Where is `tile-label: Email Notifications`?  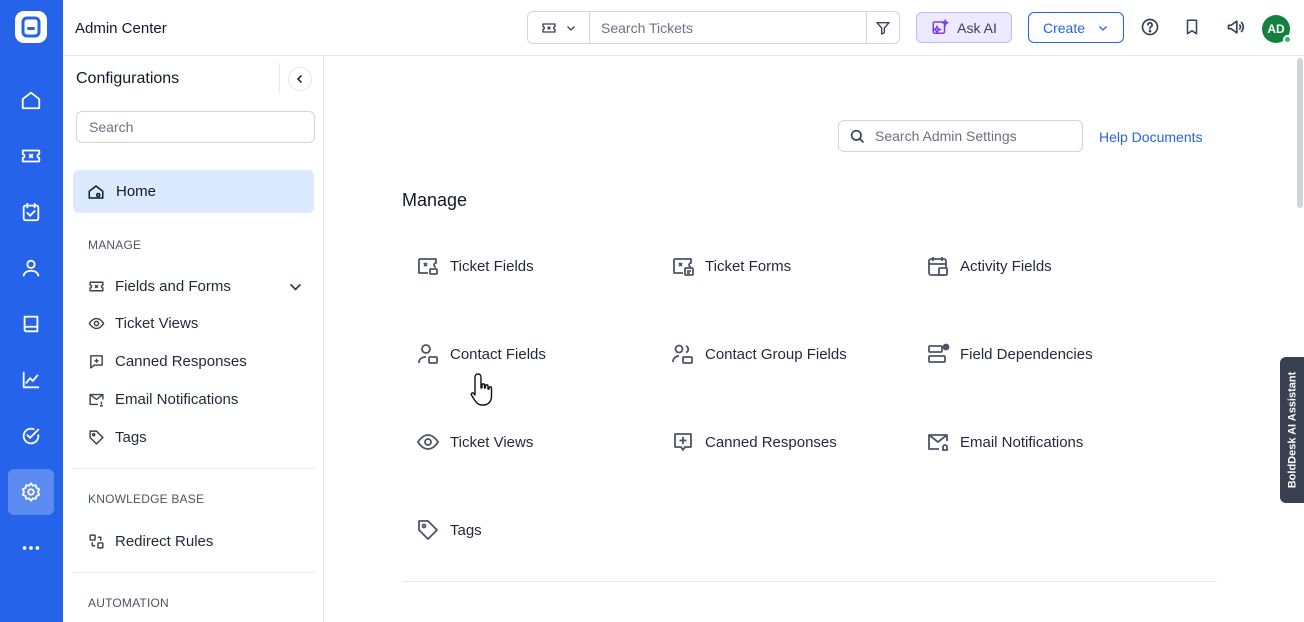 tile-label: Email Notifications is located at coordinates (1022, 442).